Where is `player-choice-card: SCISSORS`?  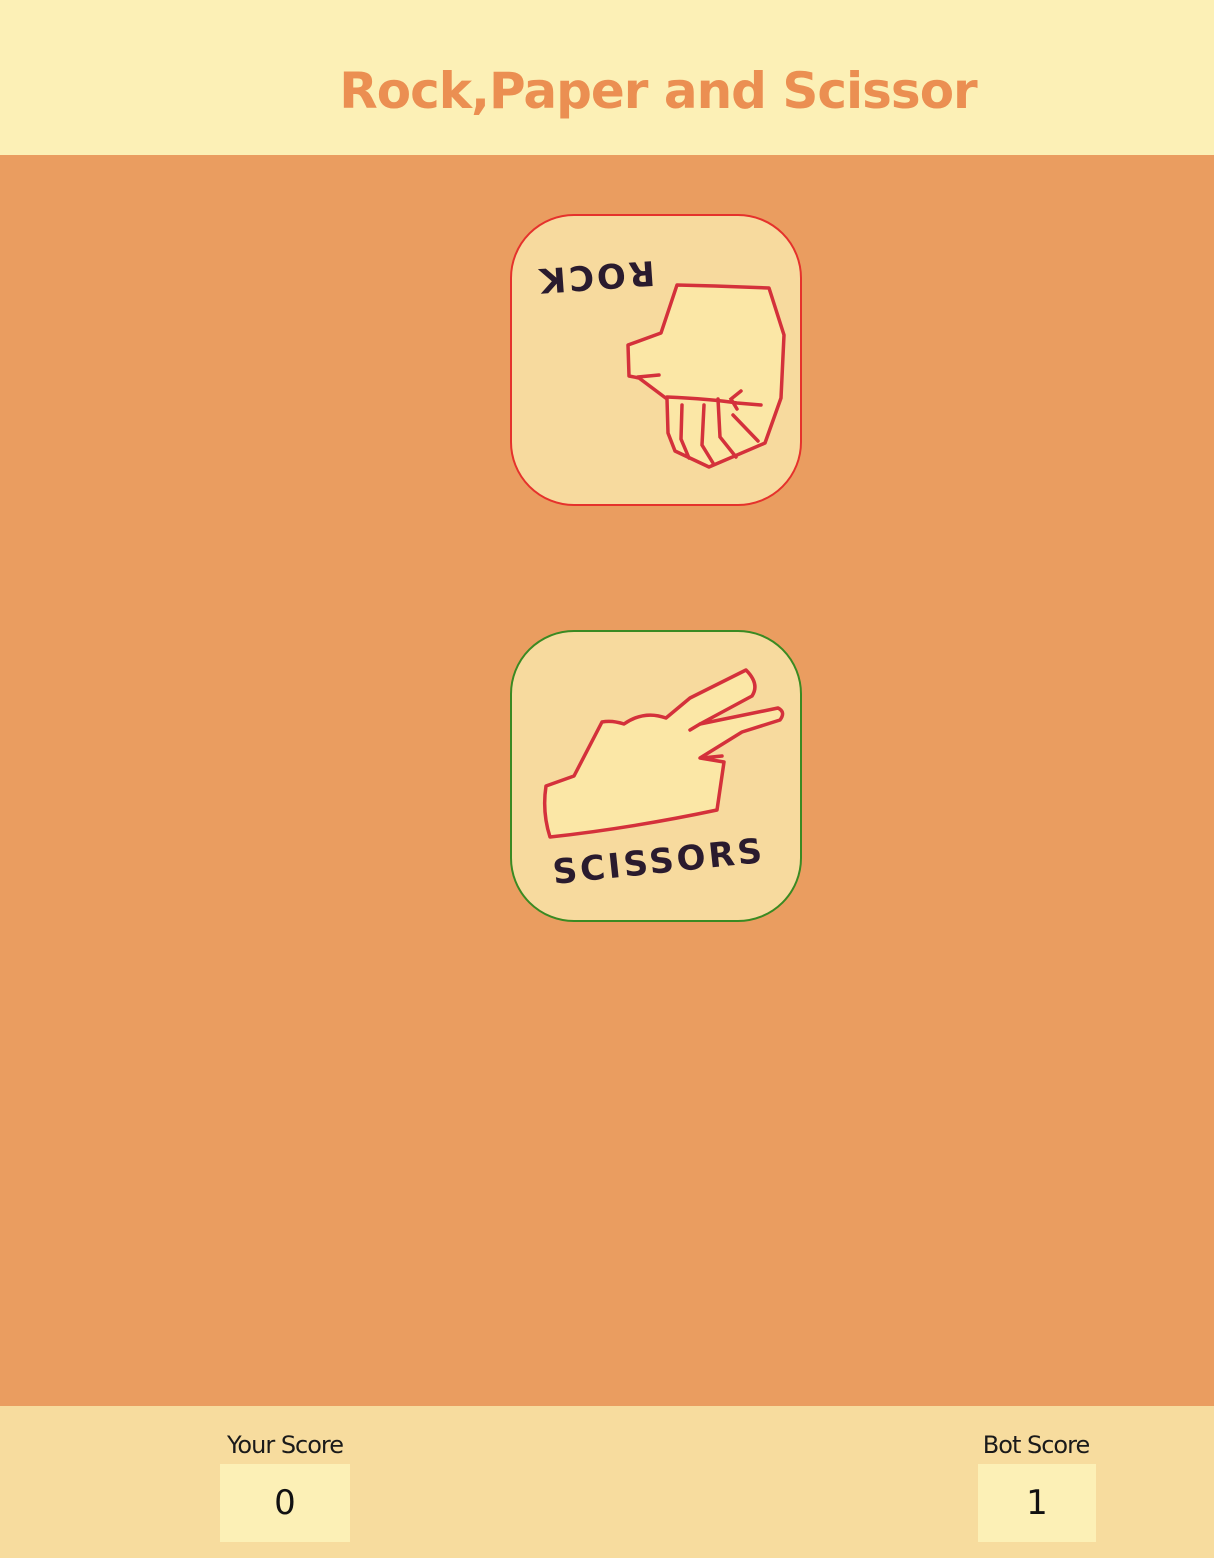
player-choice-card: SCISSORS is located at coordinates (656, 776).